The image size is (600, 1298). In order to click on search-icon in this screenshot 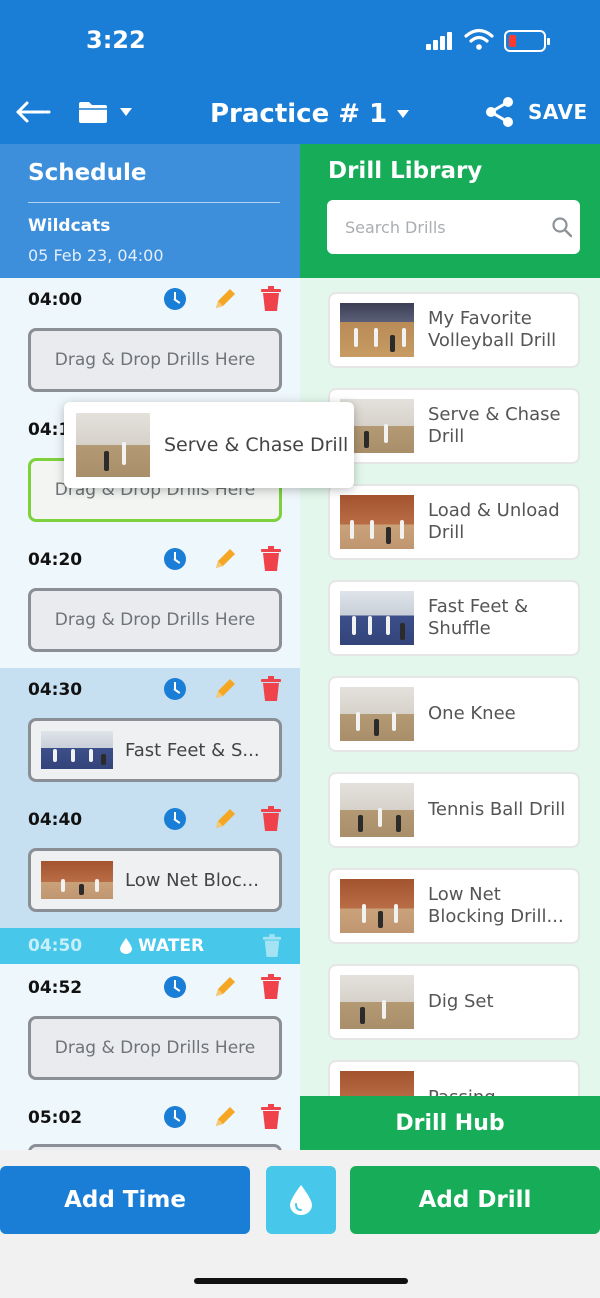, I will do `click(562, 227)`.